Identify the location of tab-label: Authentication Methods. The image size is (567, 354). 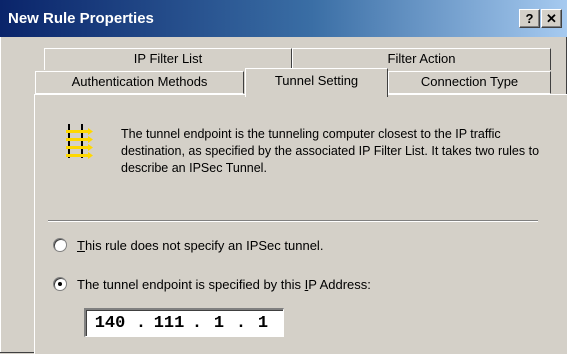
(139, 81).